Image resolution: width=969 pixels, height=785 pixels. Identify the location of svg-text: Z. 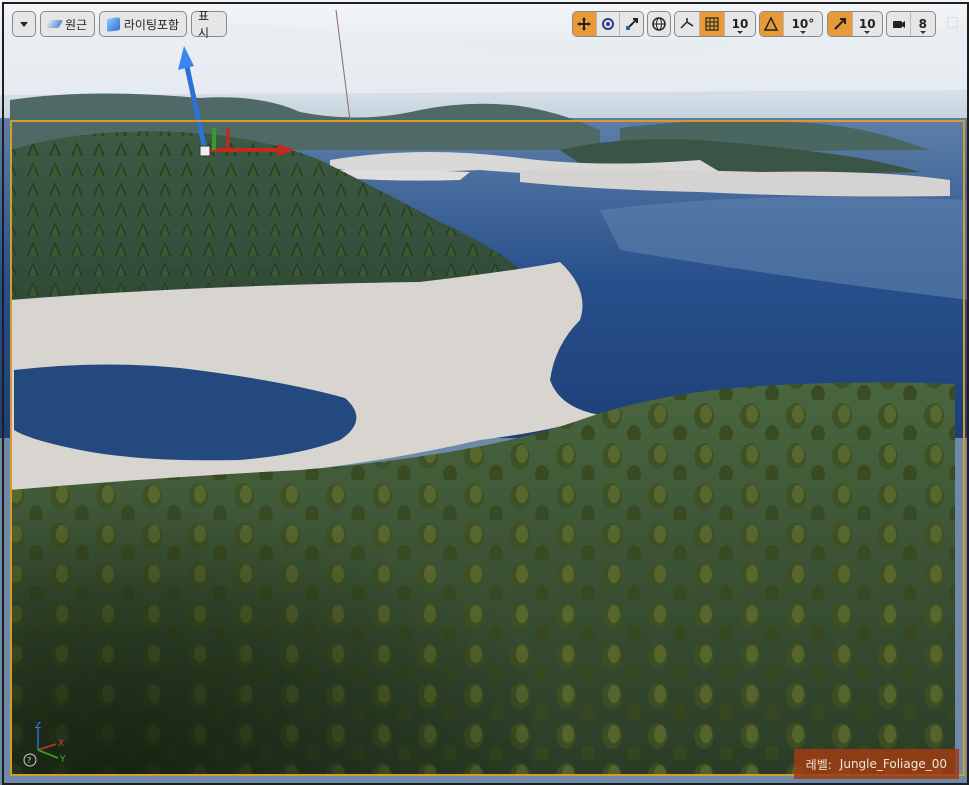
(38, 726).